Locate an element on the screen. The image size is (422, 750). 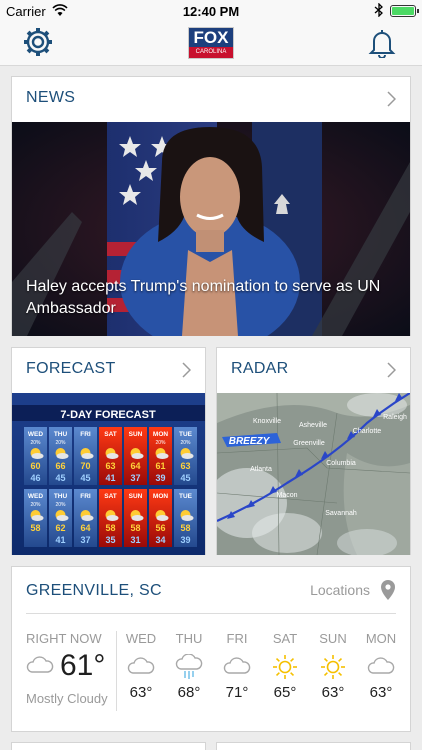
forecast-high: 60 is located at coordinates (35, 466).